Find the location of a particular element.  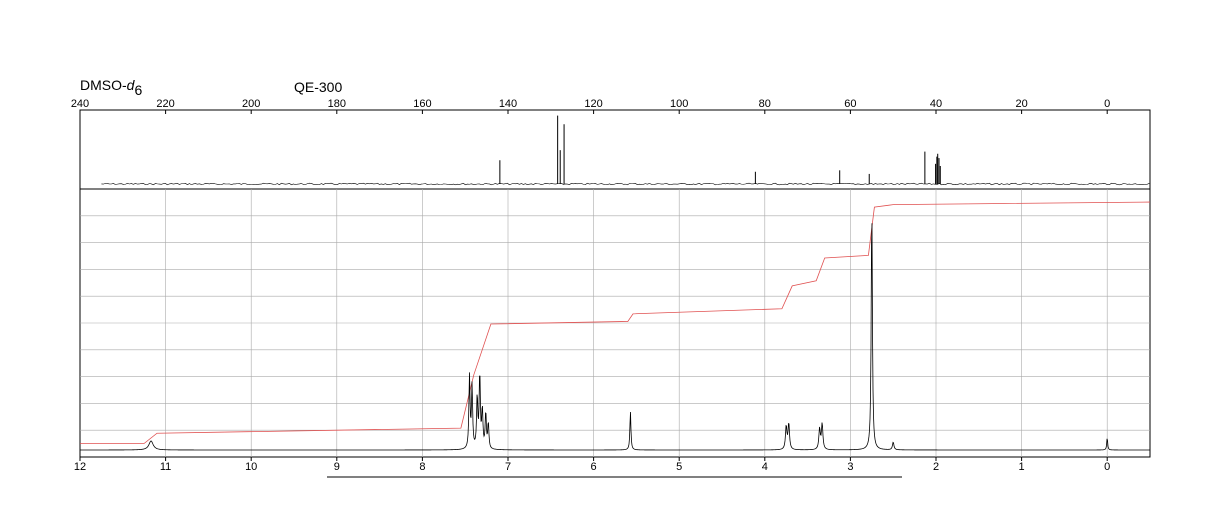

c13-tick-label: 120 is located at coordinates (593, 104).